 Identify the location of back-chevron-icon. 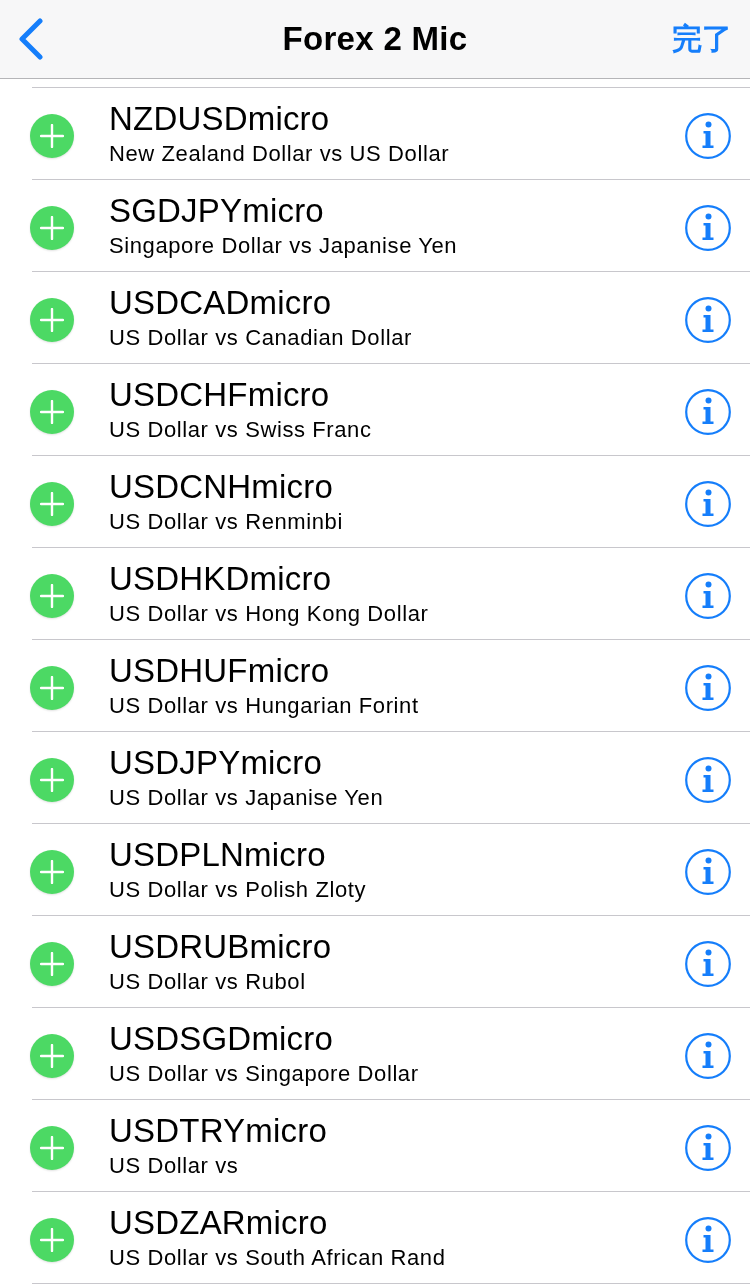
(31, 39).